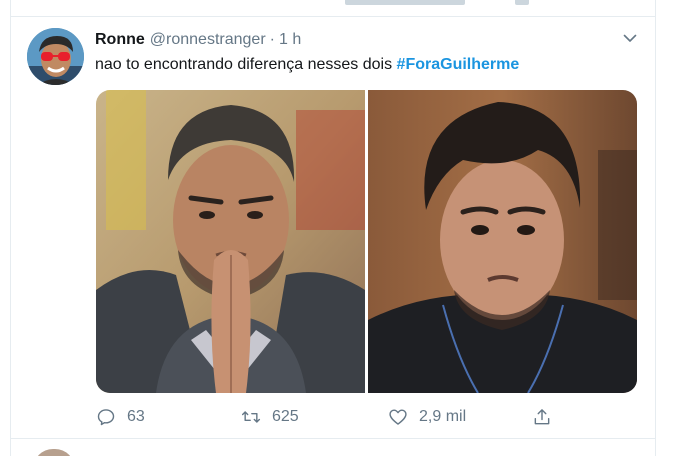 The width and height of the screenshot is (680, 456). Describe the element at coordinates (542, 417) in the screenshot. I see `share-icon` at that location.